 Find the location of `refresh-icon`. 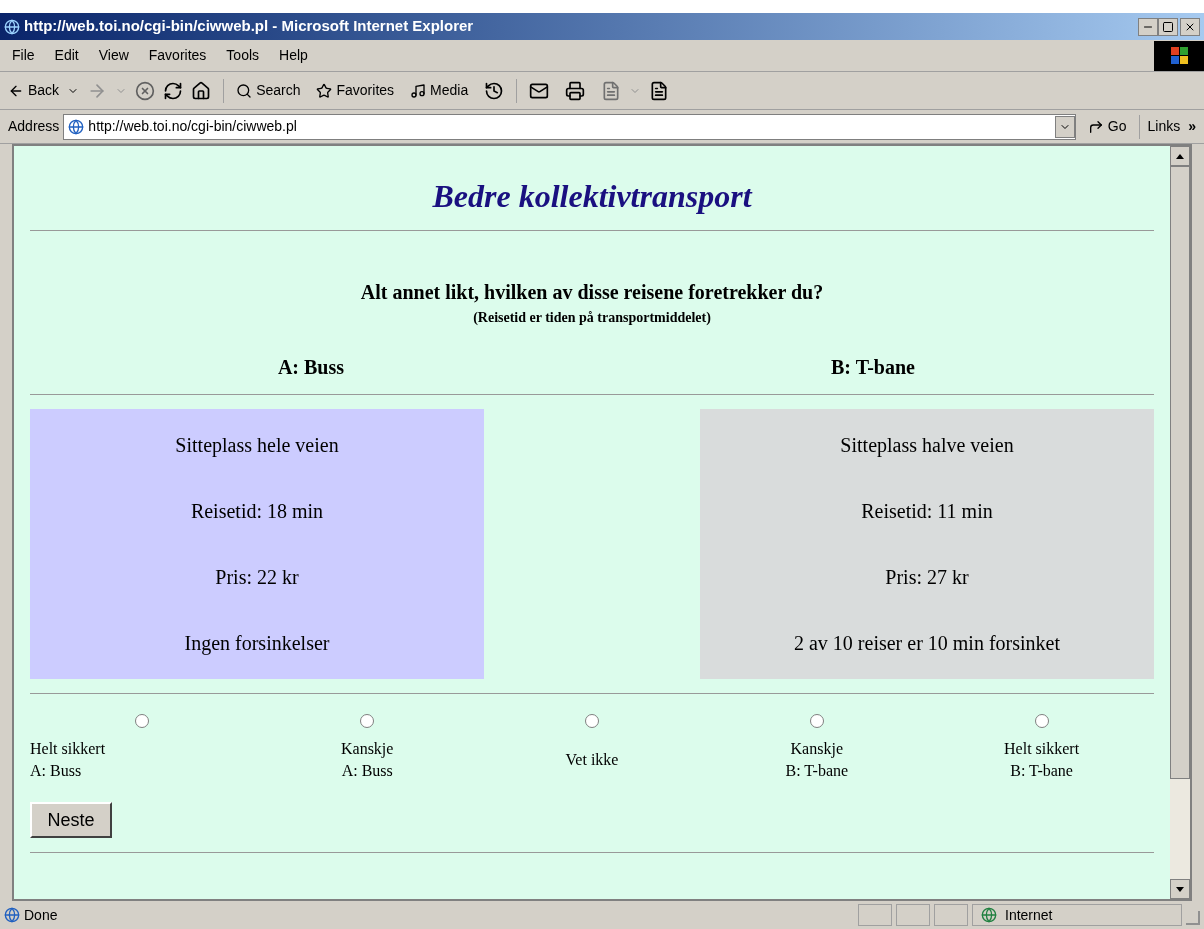

refresh-icon is located at coordinates (173, 90).